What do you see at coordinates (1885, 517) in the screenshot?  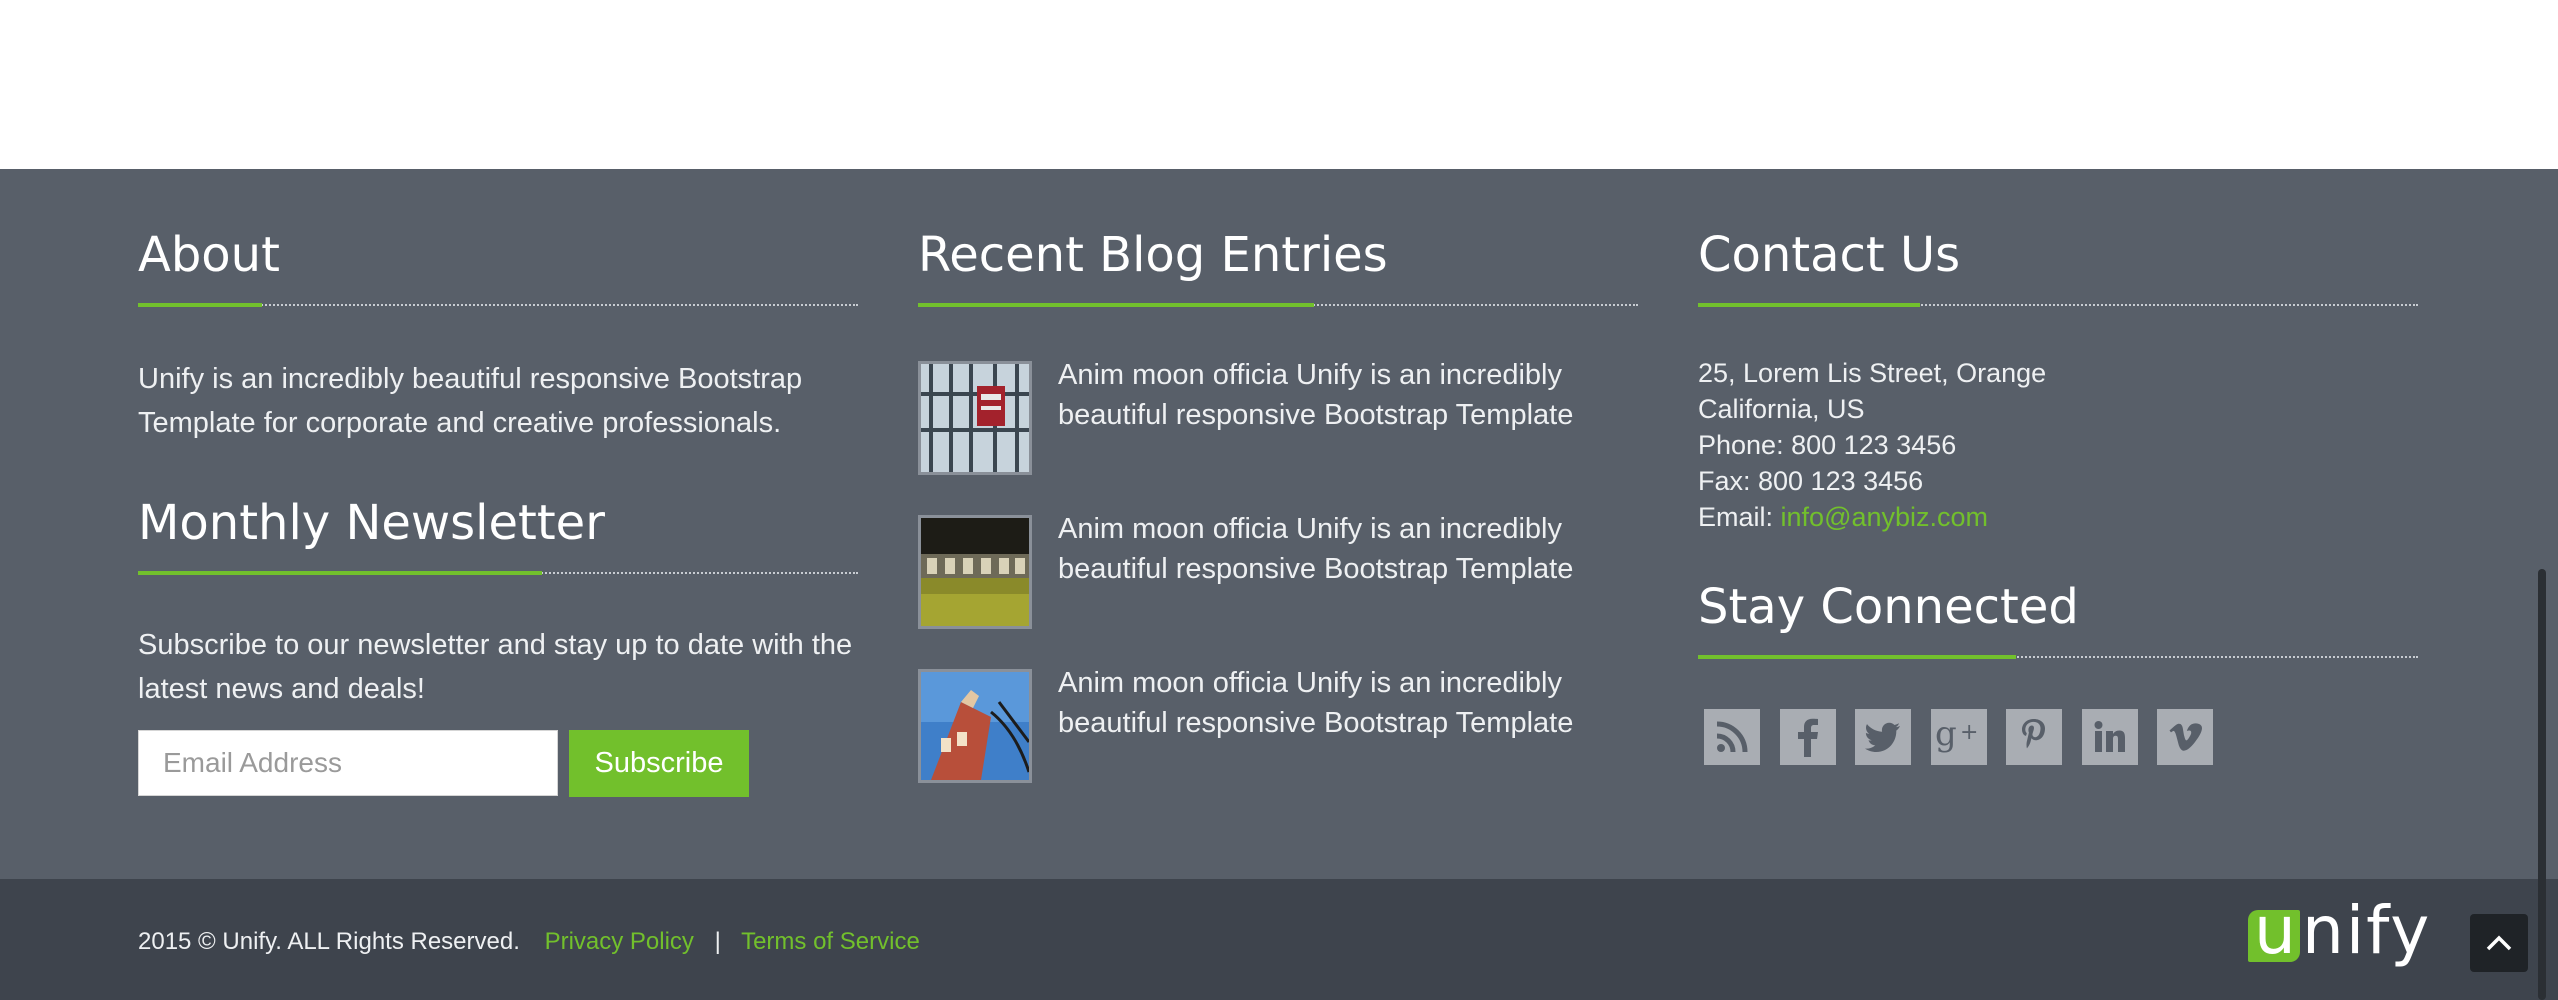 I see `email-link: info@anybiz.com` at bounding box center [1885, 517].